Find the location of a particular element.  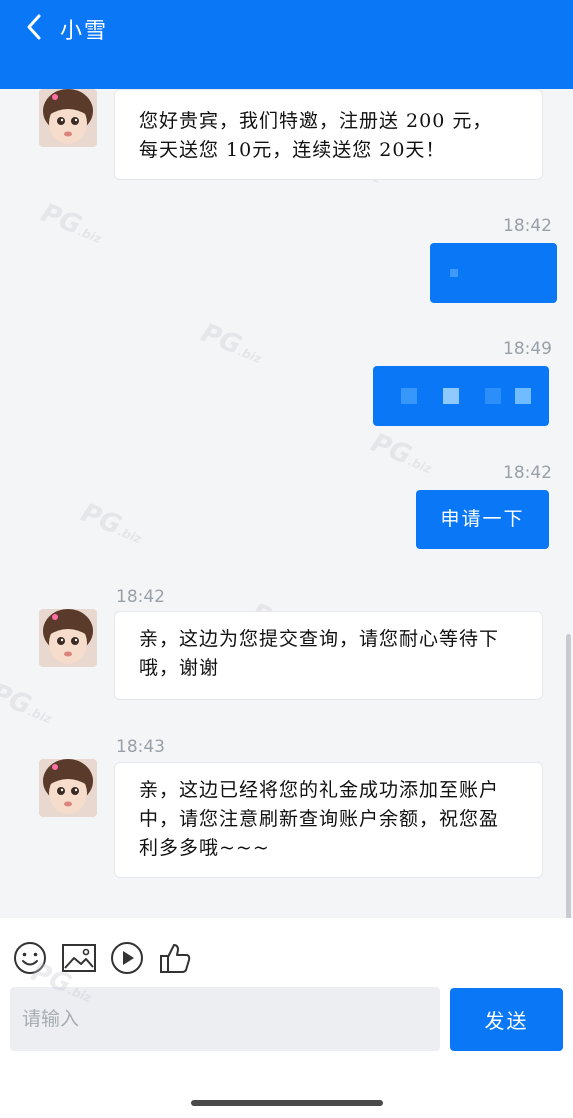

emoji-icon is located at coordinates (30, 958).